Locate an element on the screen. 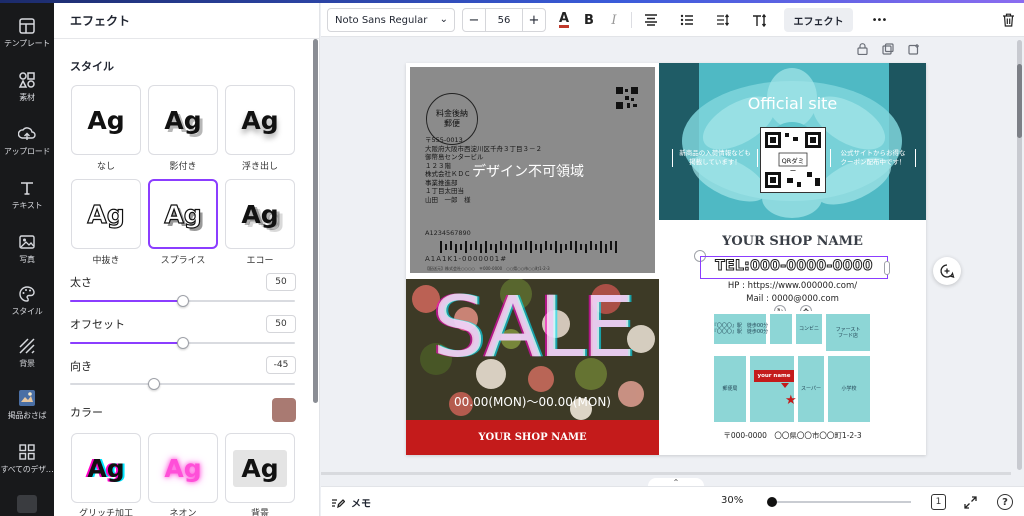 This screenshot has height=516, width=1024. slider-fill is located at coordinates (112, 384).